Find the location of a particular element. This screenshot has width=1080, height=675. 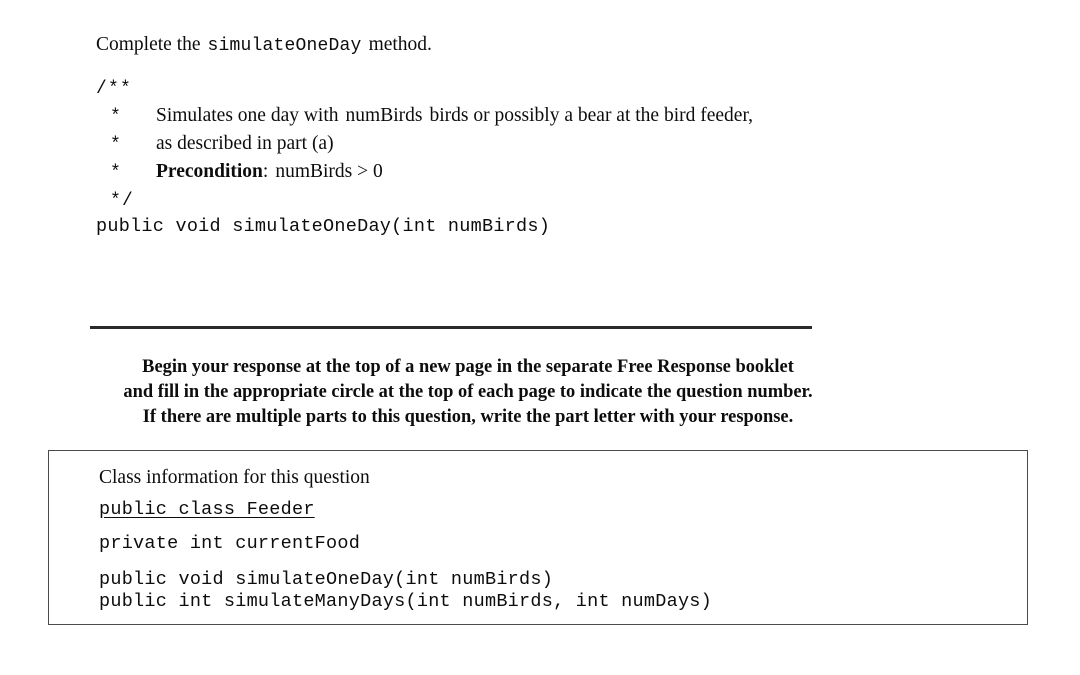

javadoc-close-row: */ is located at coordinates (536, 200).